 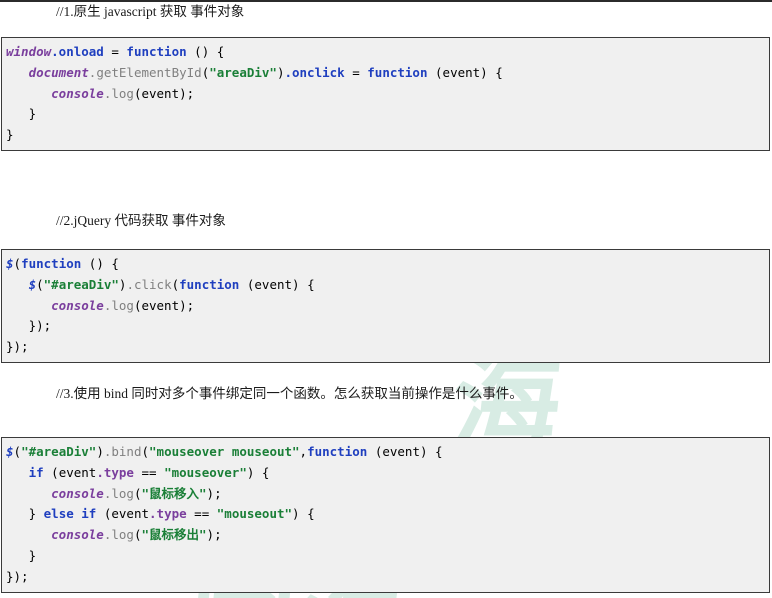 What do you see at coordinates (385, 264) in the screenshot?
I see `code-line: $(function () {` at bounding box center [385, 264].